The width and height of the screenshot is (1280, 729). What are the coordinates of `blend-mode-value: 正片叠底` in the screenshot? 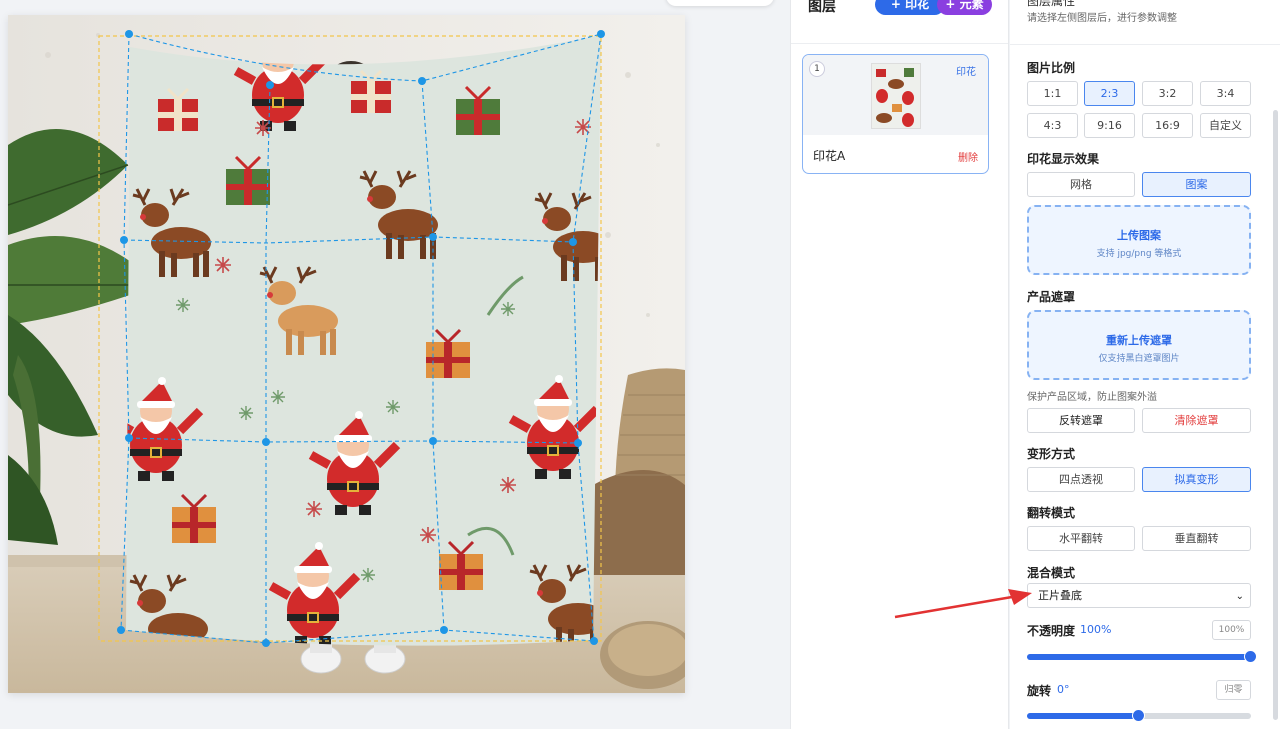 It's located at (1060, 595).